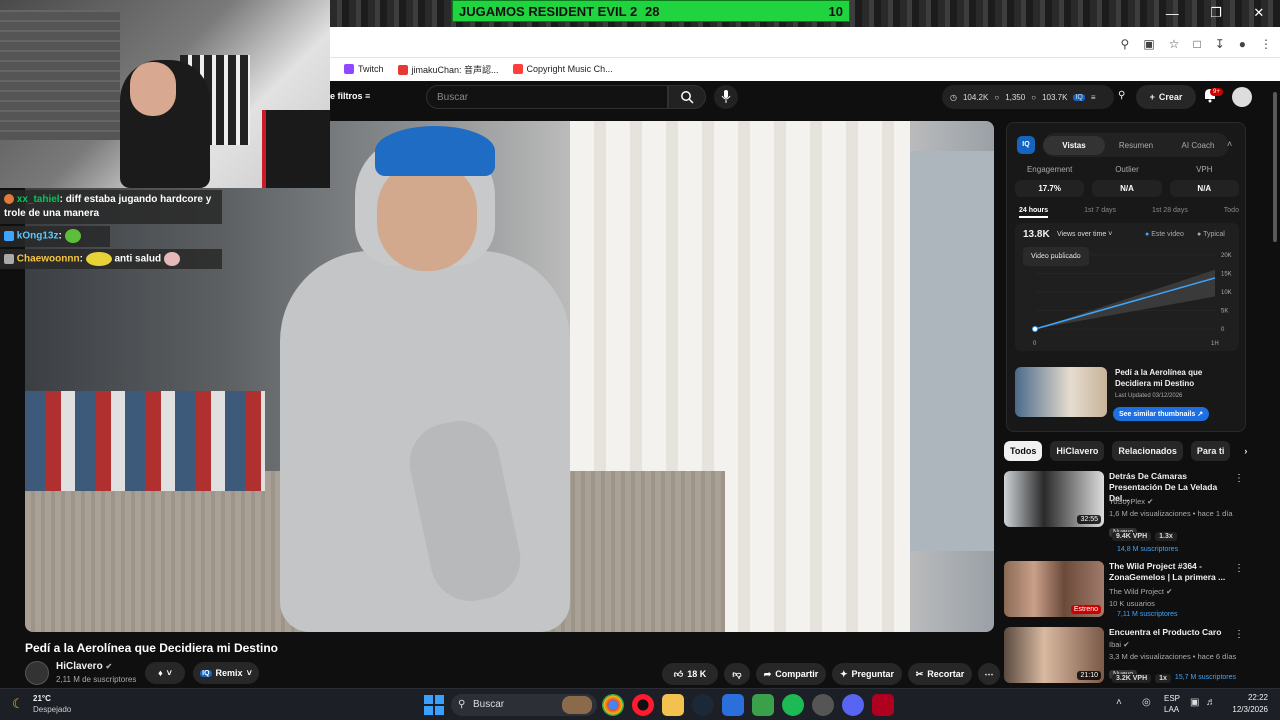  What do you see at coordinates (737, 674) in the screenshot?
I see `dislike-button: 👎︎` at bounding box center [737, 674].